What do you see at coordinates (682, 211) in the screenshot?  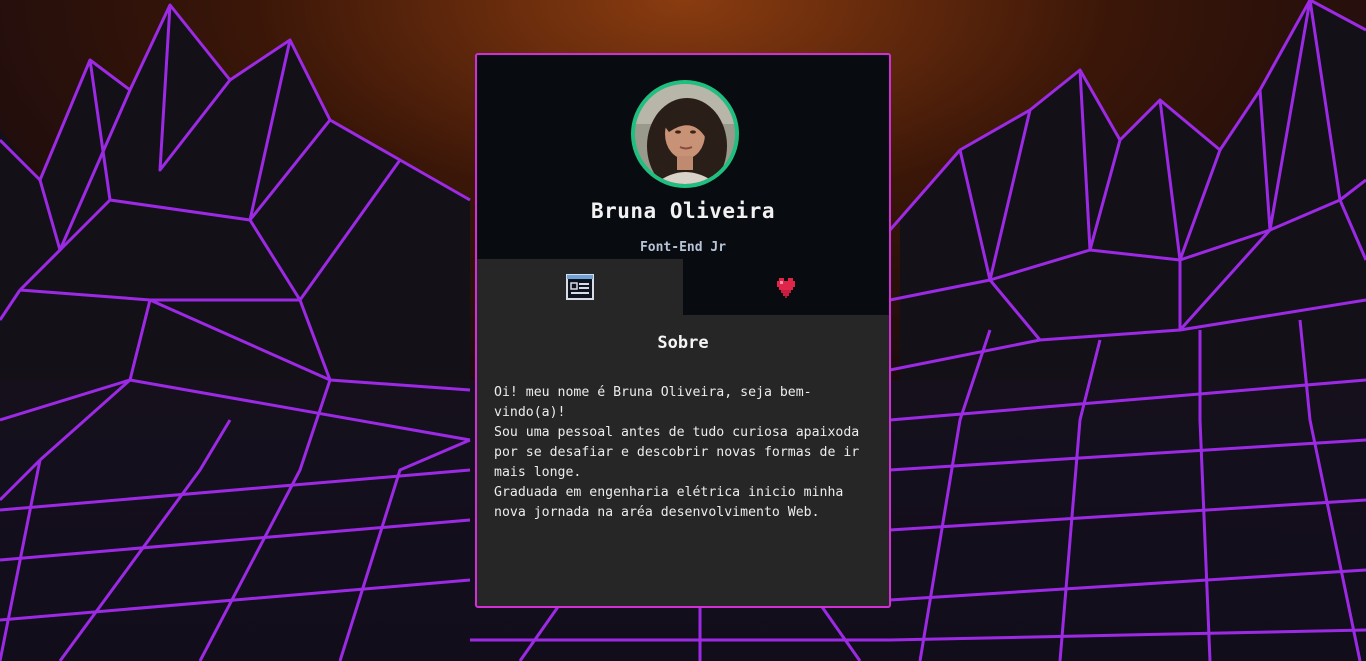 I see `profile-name: Bruna Oliveira` at bounding box center [682, 211].